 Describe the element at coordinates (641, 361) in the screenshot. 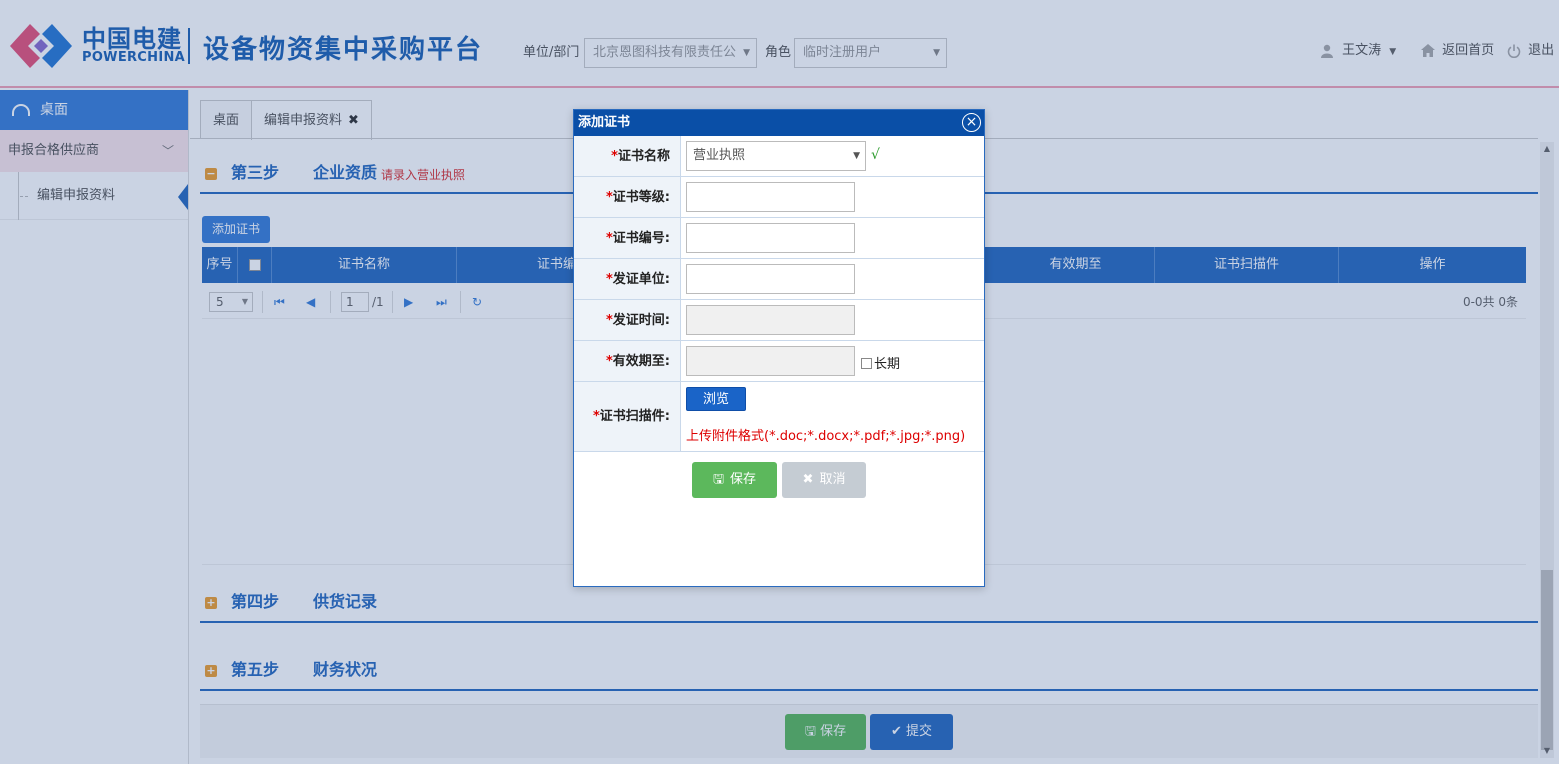

I see `expiry-label-text: 有效期至:` at that location.